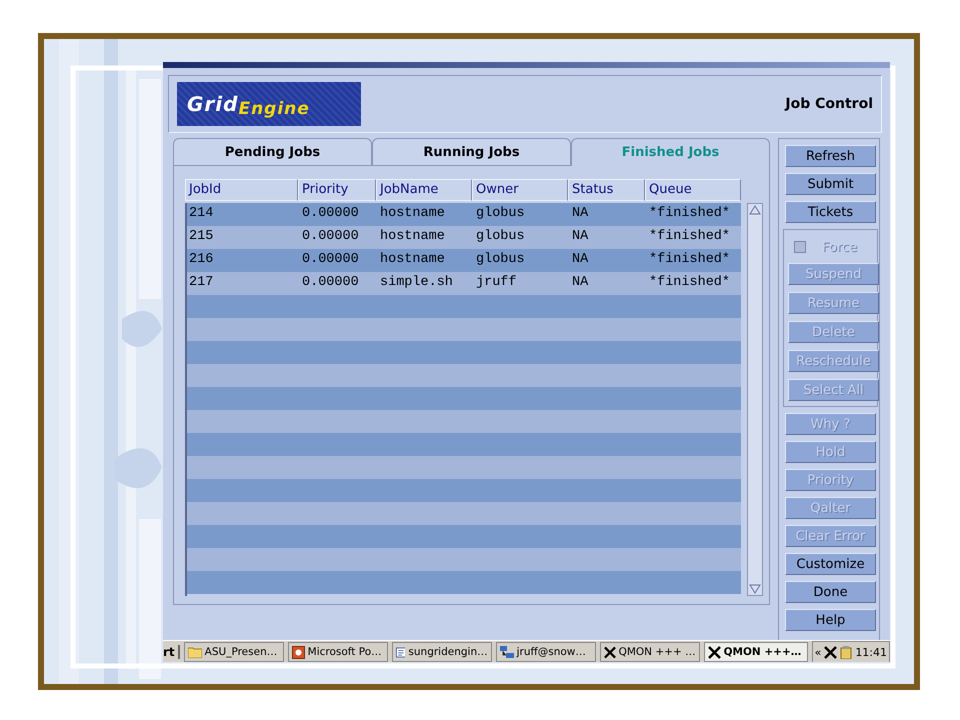 The width and height of the screenshot is (960, 720). What do you see at coordinates (755, 399) in the screenshot?
I see `scrollbar` at bounding box center [755, 399].